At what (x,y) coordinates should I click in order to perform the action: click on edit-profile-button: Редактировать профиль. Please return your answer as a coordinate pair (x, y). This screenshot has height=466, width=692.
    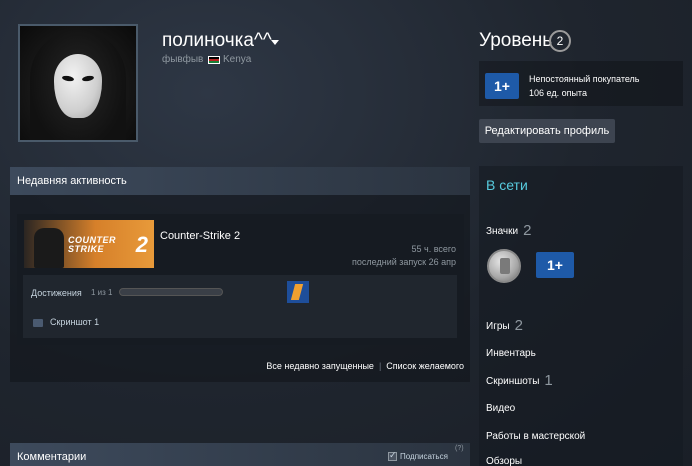
    Looking at the image, I should click on (547, 131).